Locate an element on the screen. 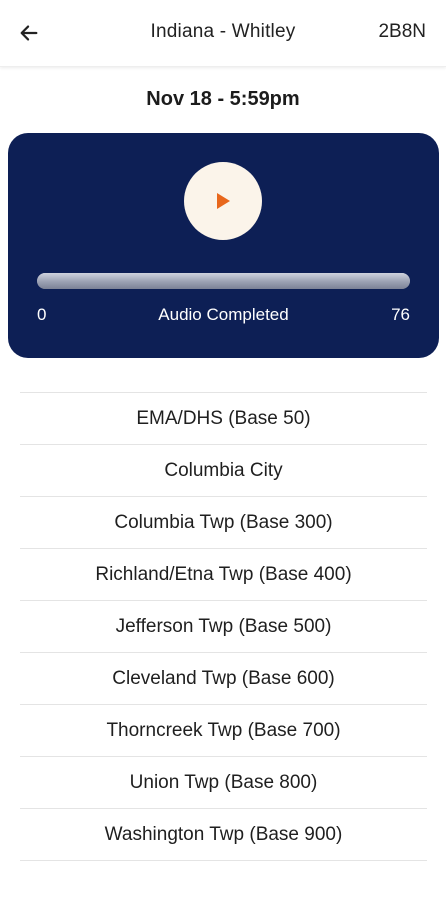 The width and height of the screenshot is (446, 900). list-item: Union Twp (Base 800) is located at coordinates (223, 783).